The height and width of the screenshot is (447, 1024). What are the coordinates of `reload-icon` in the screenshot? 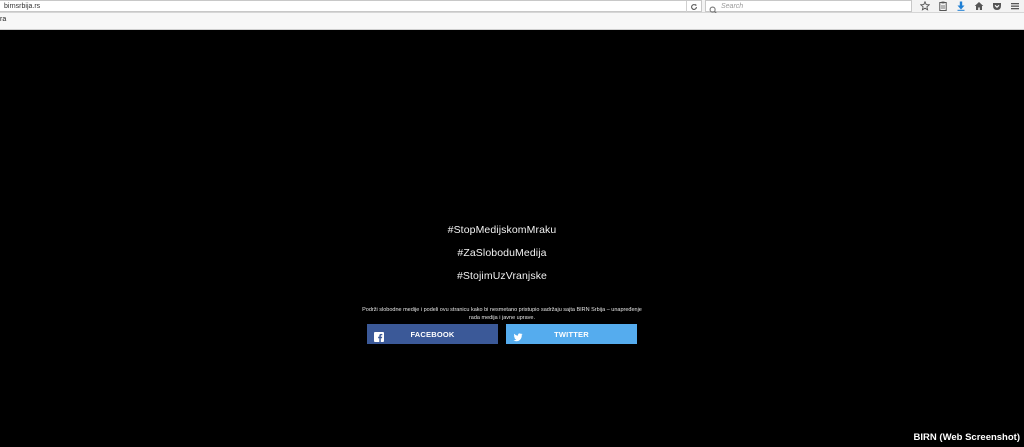 It's located at (693, 6).